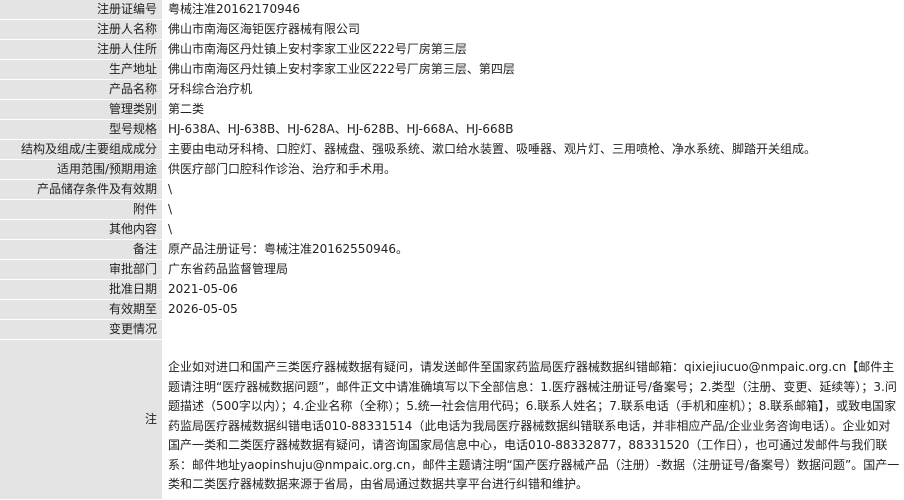 The height and width of the screenshot is (500, 904). I want to click on info-row: 生产地址 佛山市南海区丹灶镇上安村李家工业区222号厂房第三层、第四层, so click(452, 70).